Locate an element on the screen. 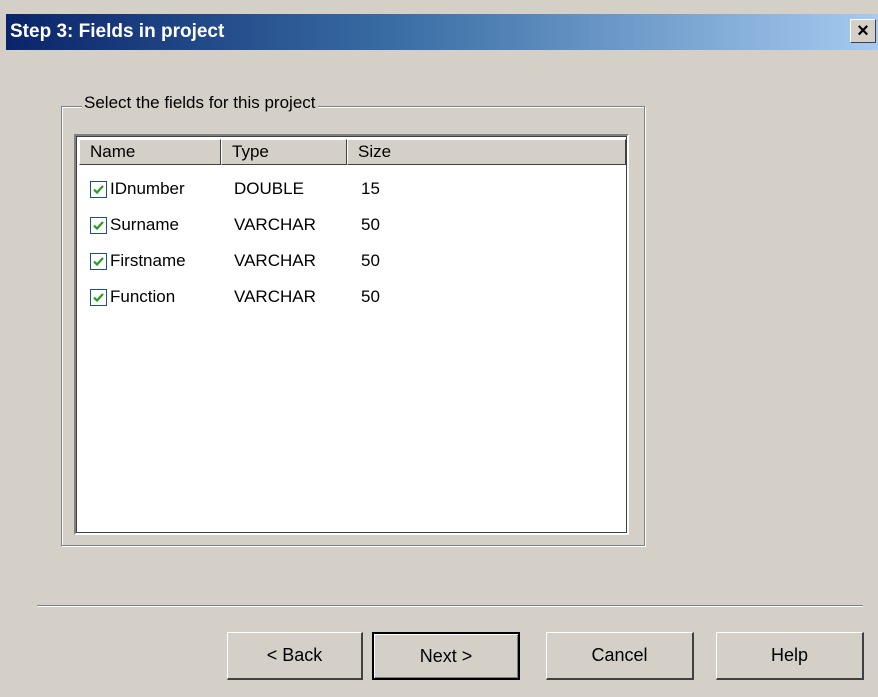 This screenshot has height=697, width=878. field-checkbox-firstname is located at coordinates (98, 261).